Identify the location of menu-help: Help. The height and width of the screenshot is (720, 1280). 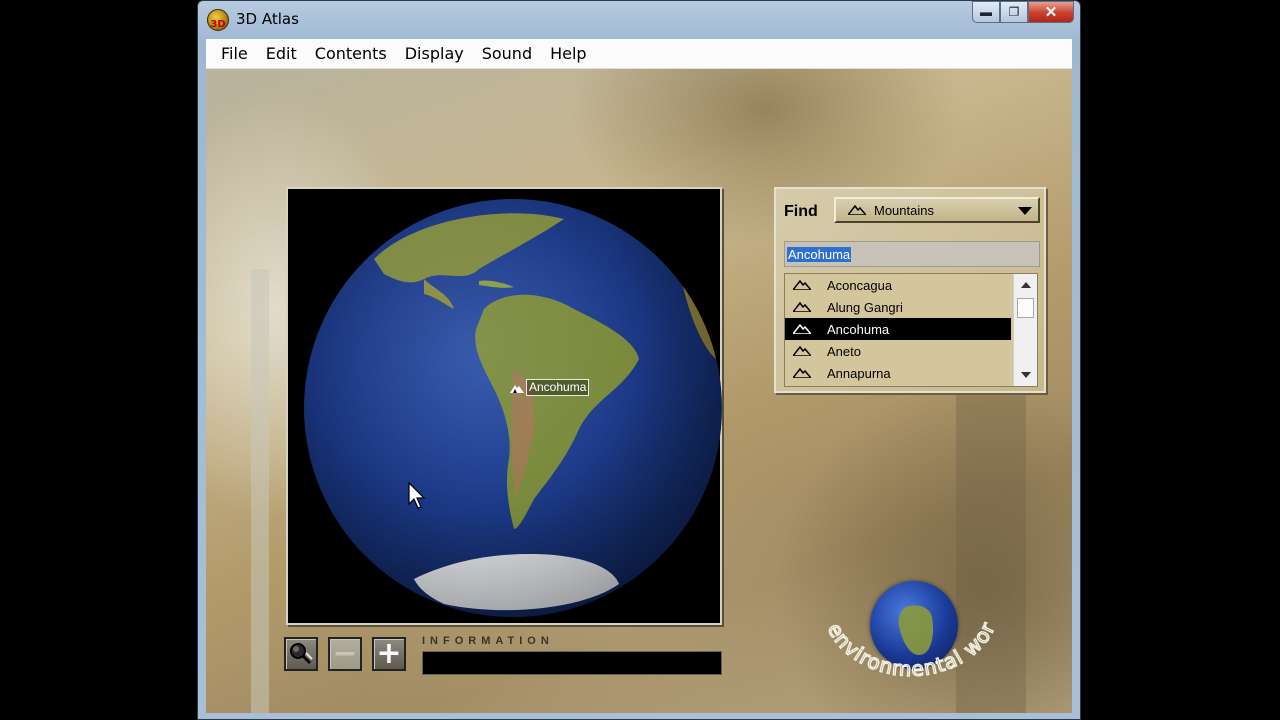
(568, 53).